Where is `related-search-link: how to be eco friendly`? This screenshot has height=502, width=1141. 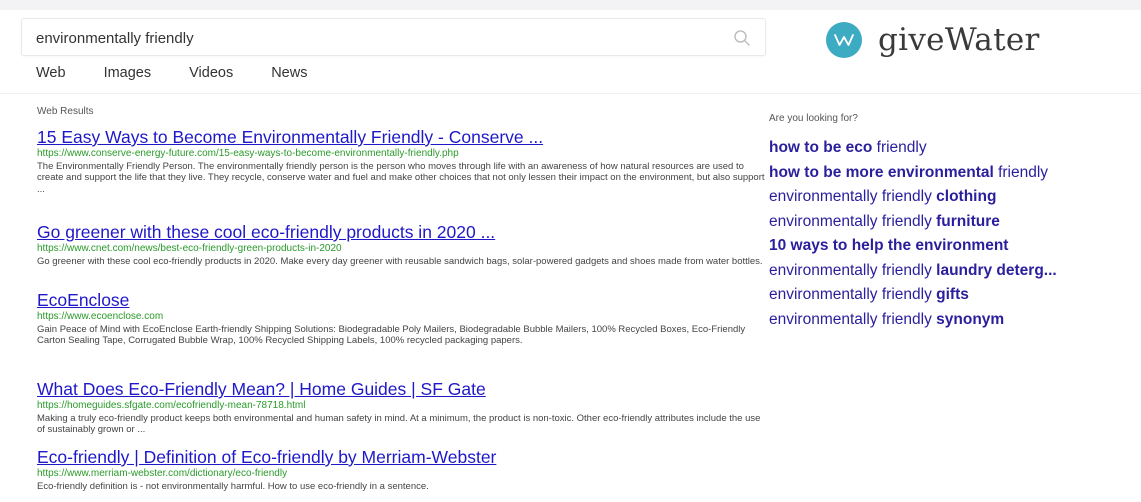 related-search-link: how to be eco friendly is located at coordinates (955, 148).